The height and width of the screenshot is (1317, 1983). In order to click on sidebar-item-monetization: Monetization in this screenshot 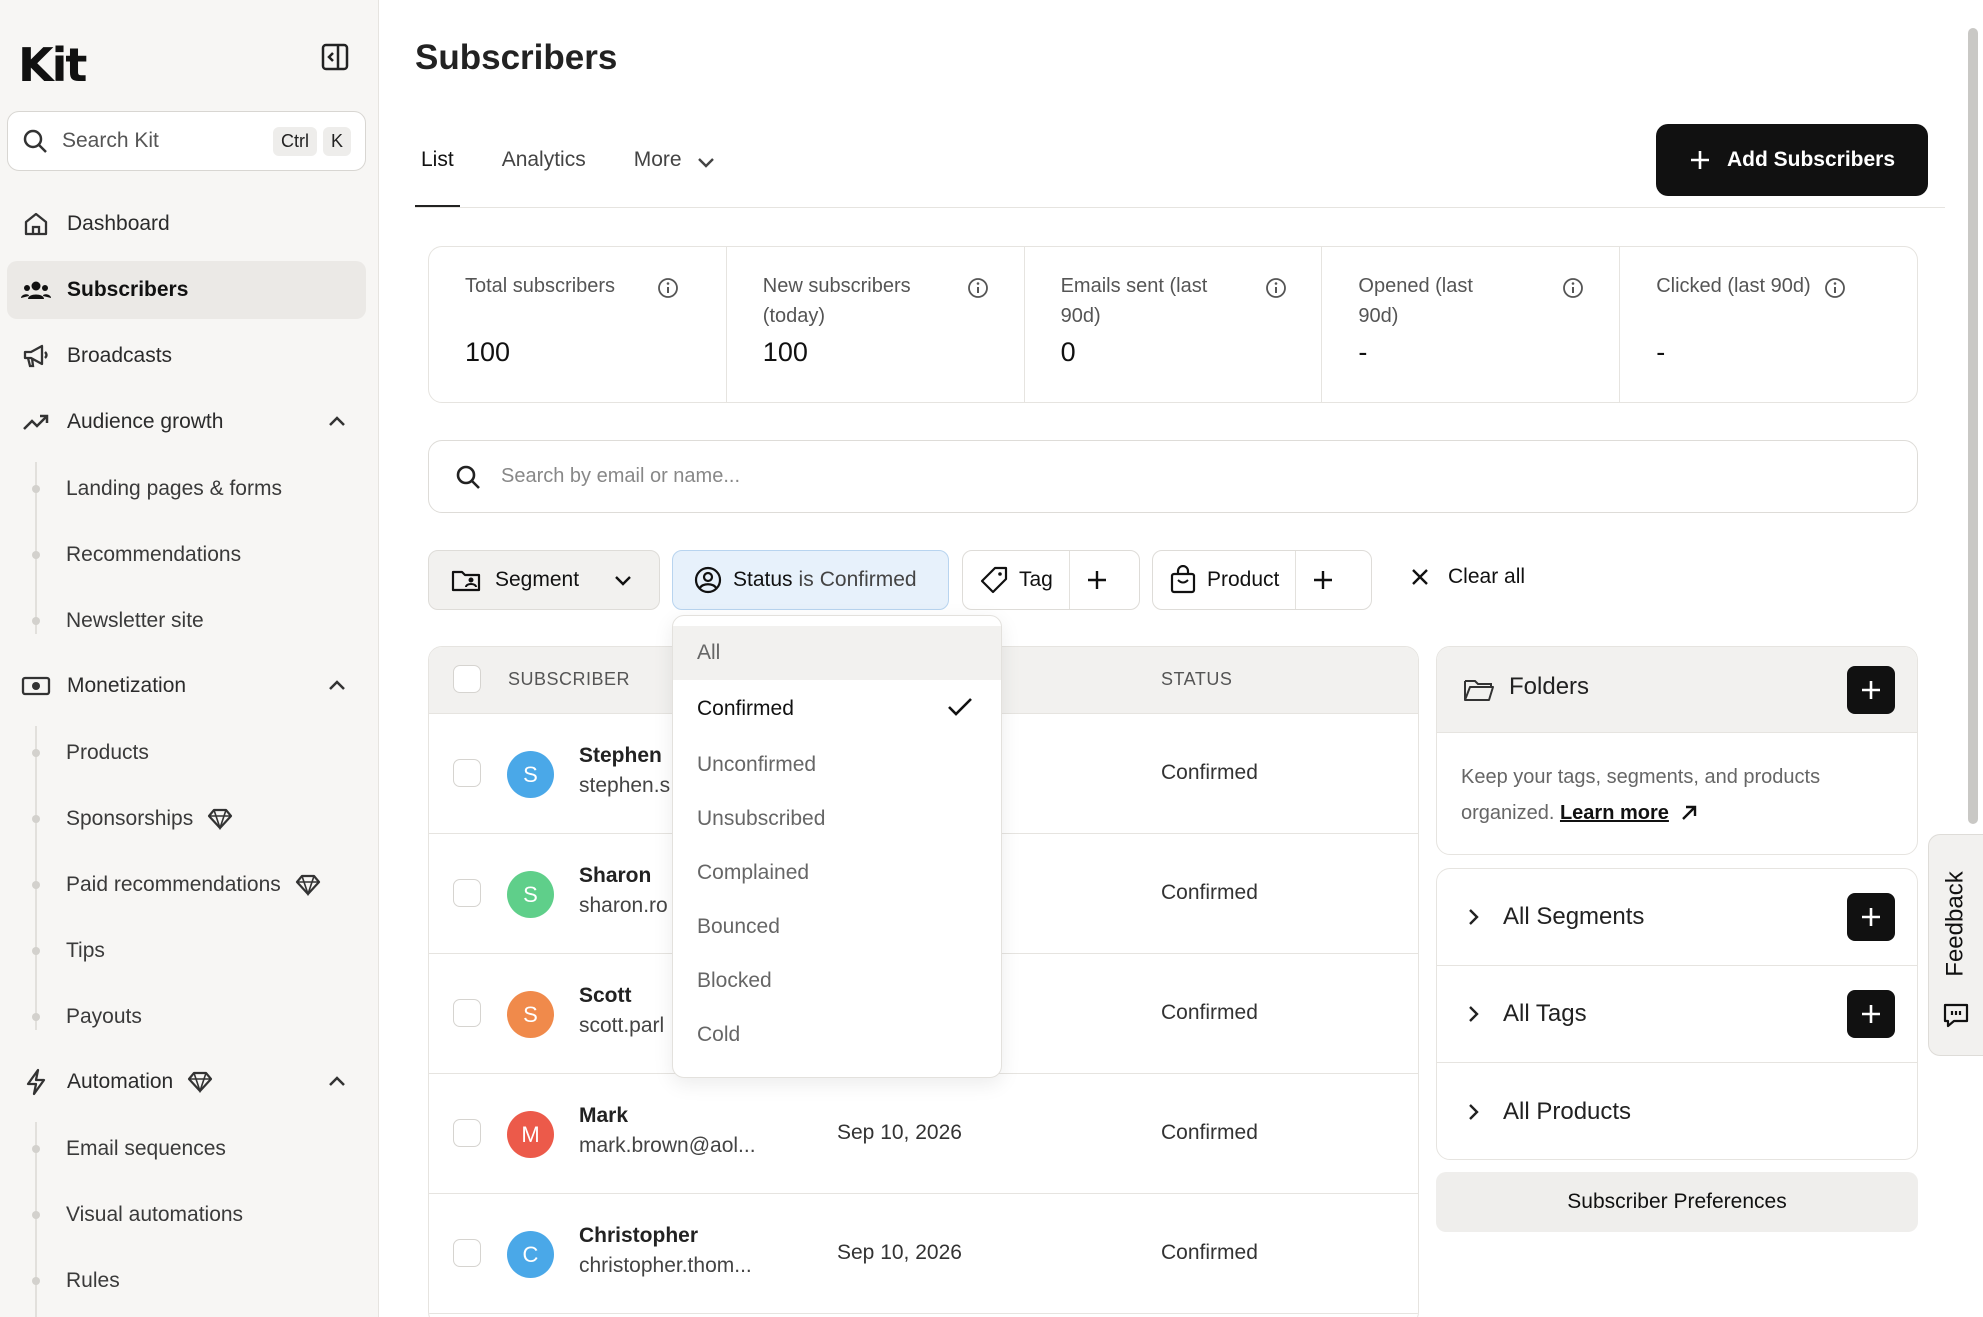, I will do `click(186, 686)`.